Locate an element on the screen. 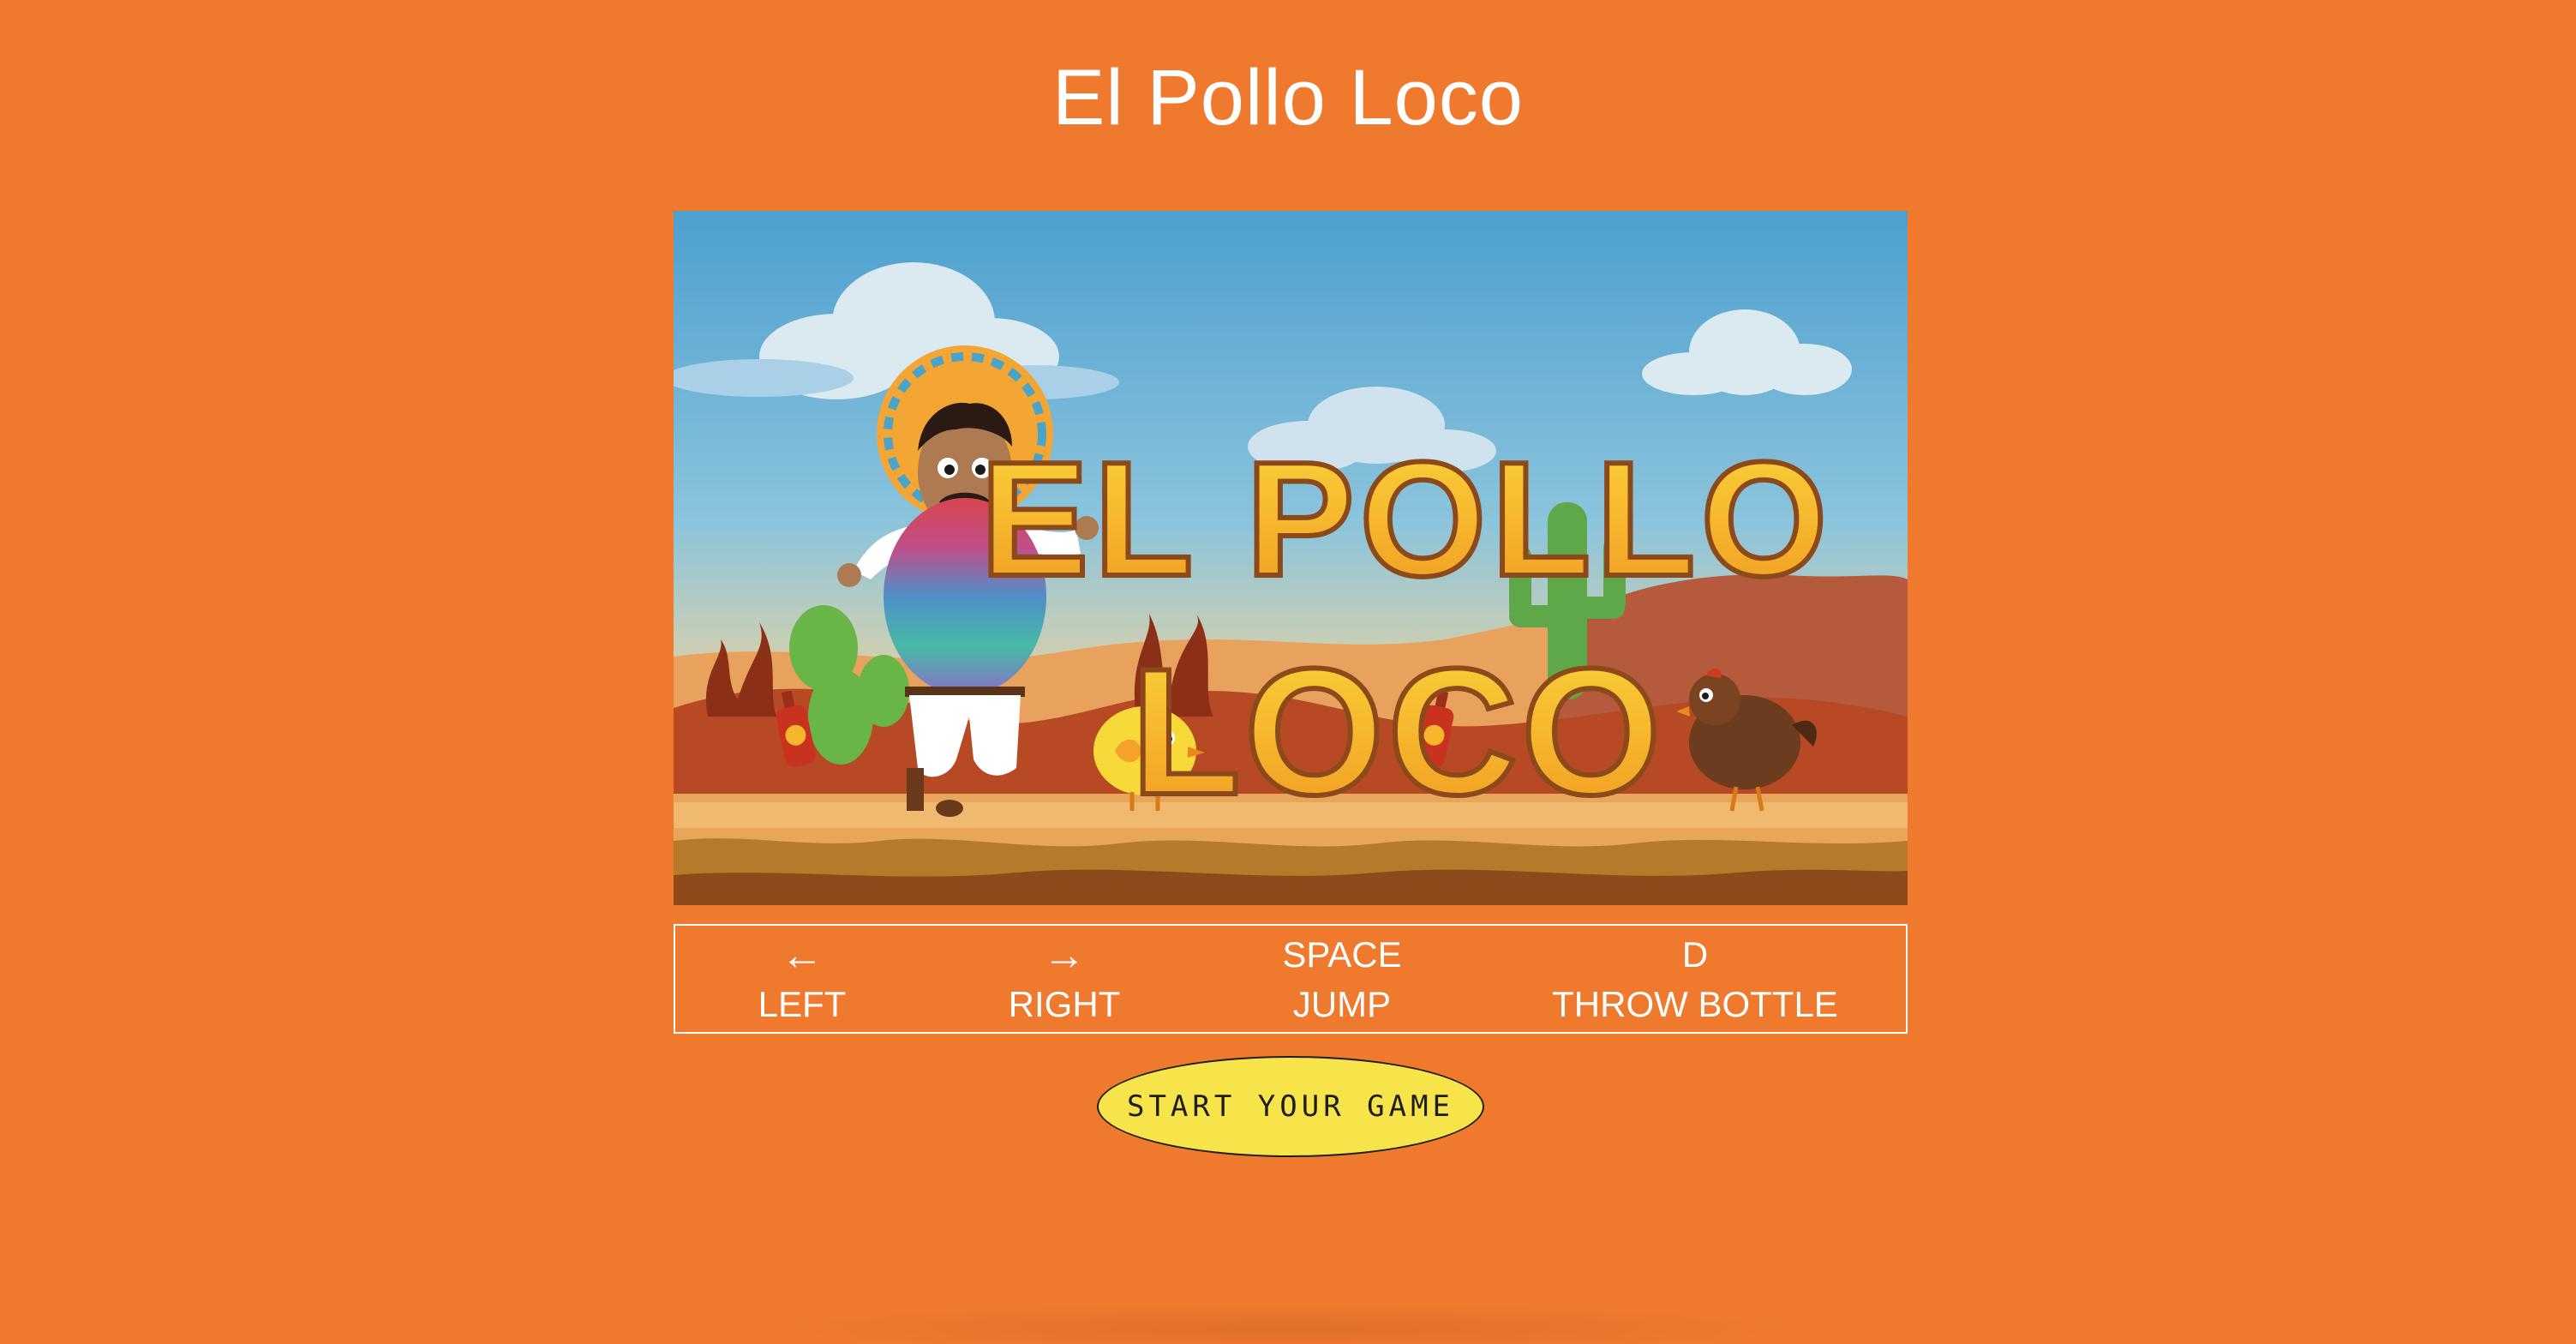 The image size is (2576, 1344). d-key-label: D is located at coordinates (1695, 955).